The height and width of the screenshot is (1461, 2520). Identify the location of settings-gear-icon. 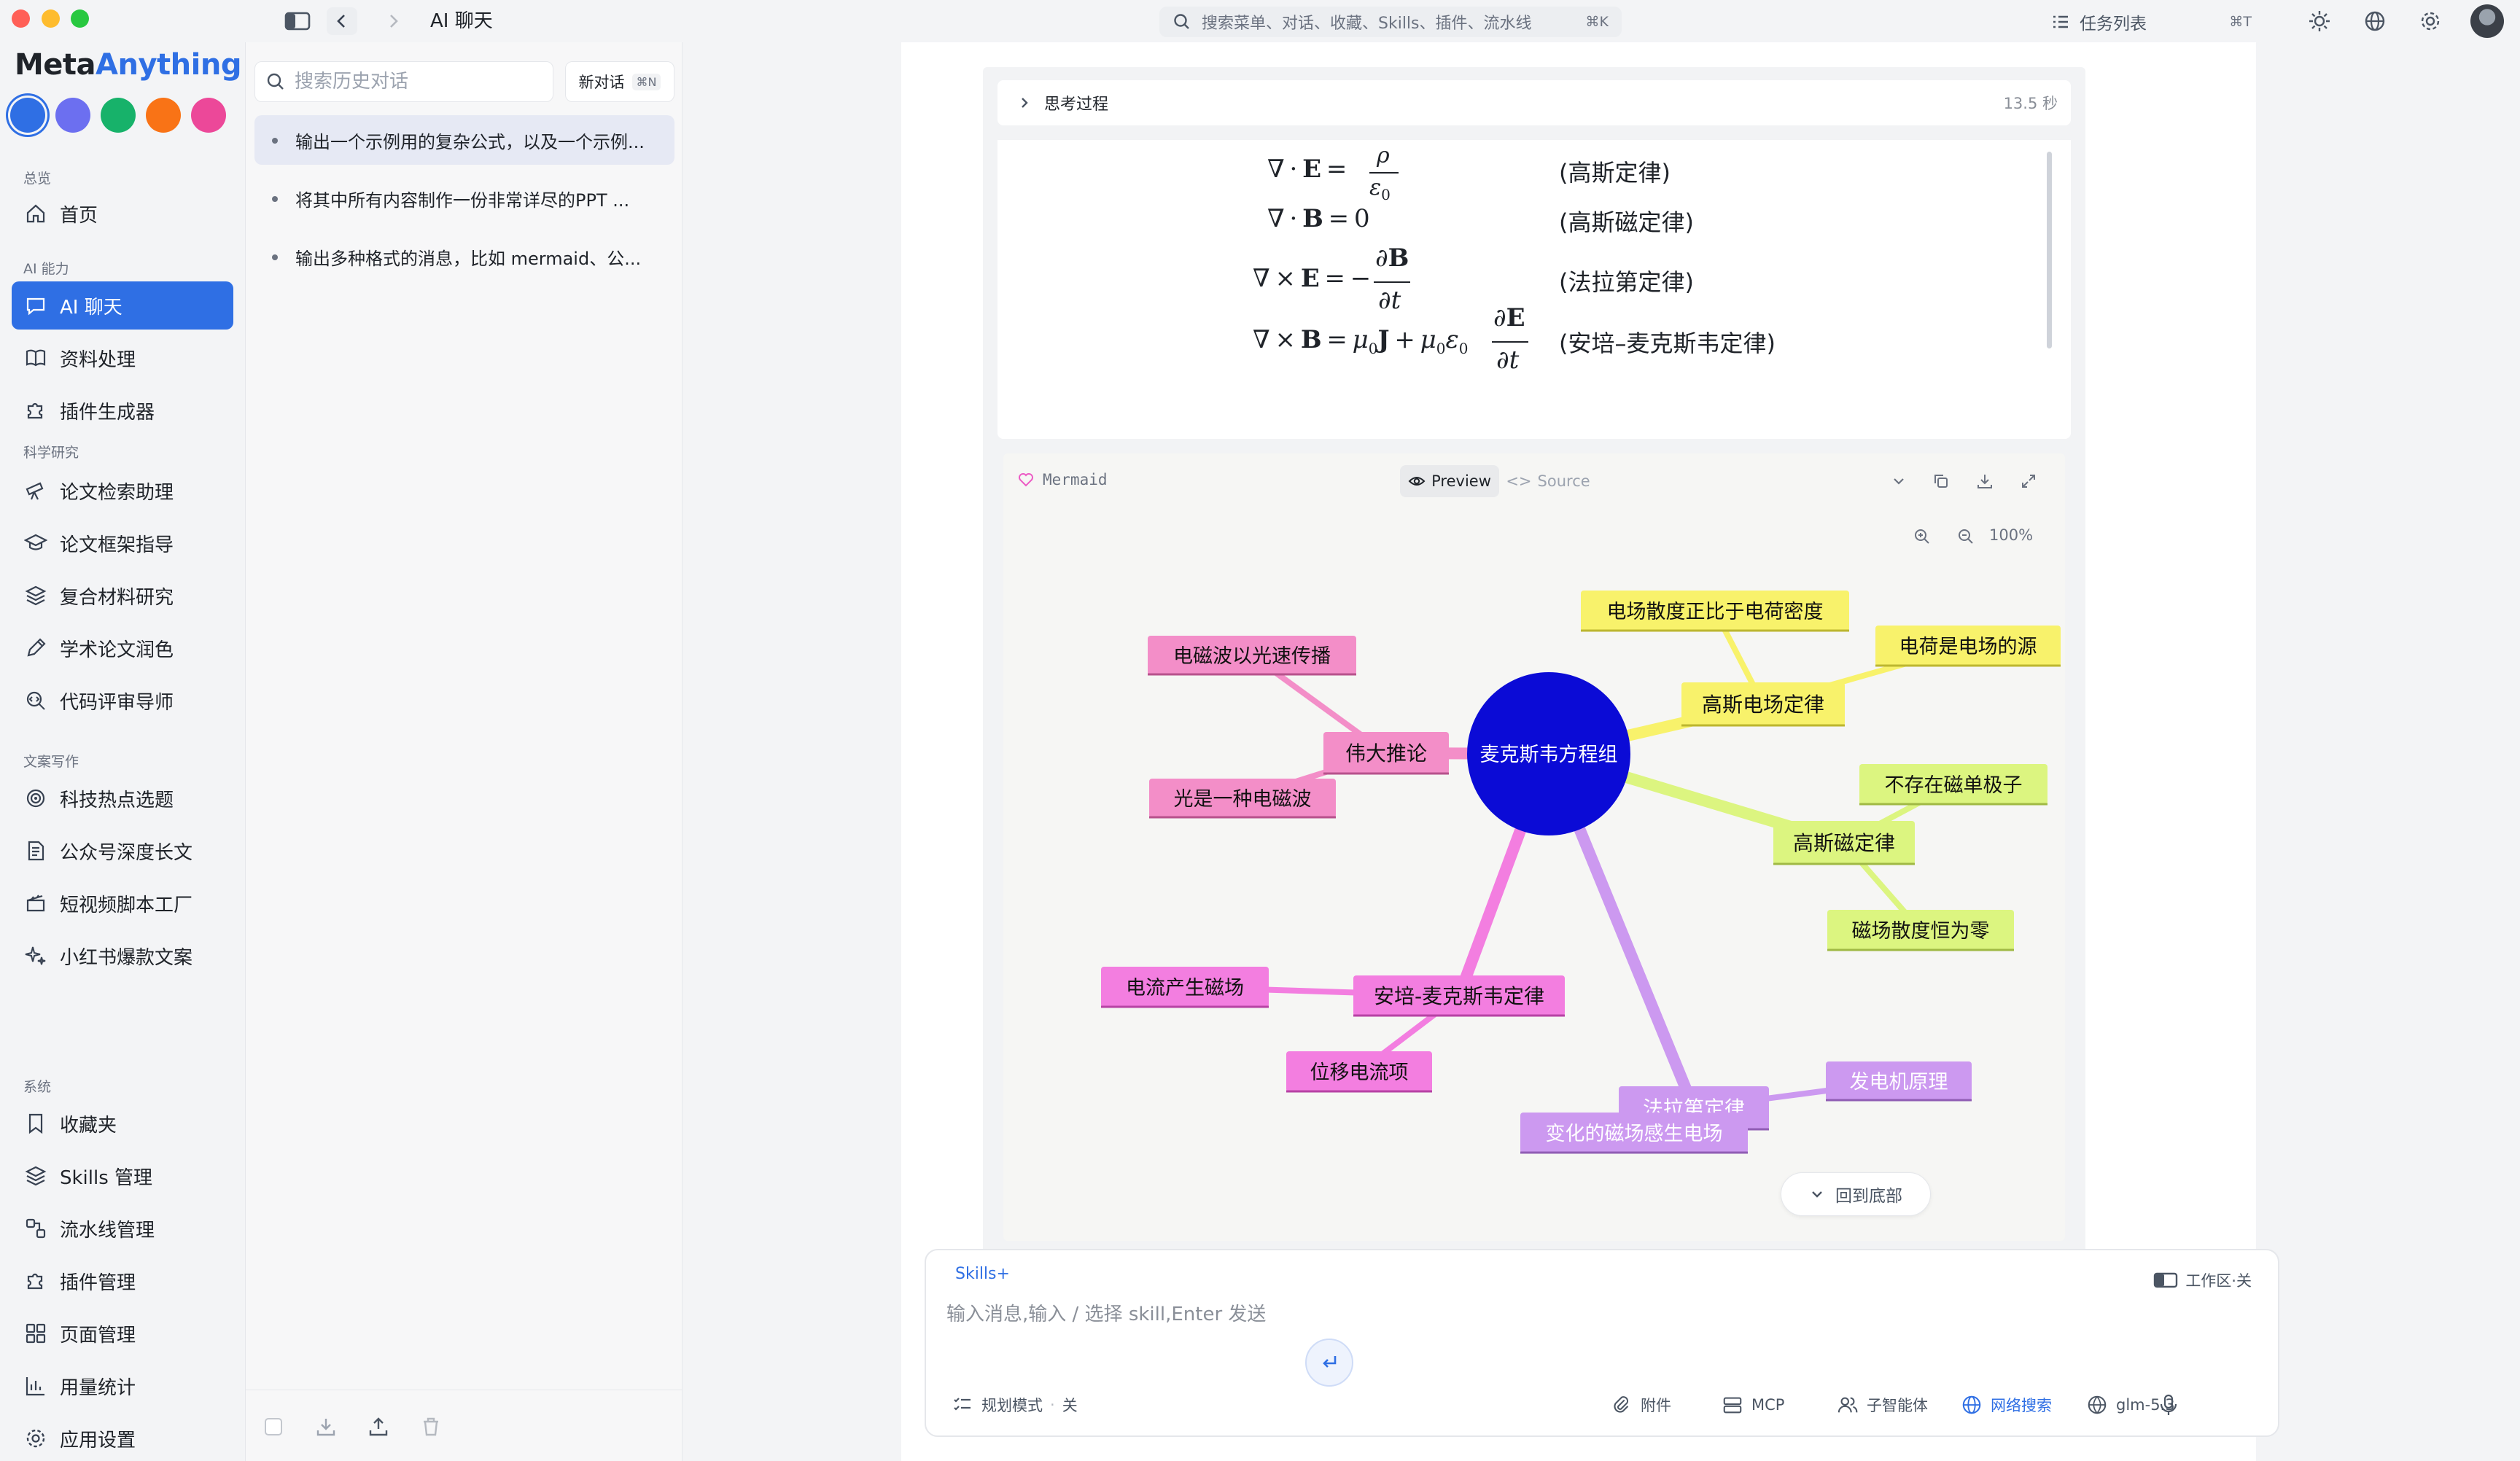
(2430, 21).